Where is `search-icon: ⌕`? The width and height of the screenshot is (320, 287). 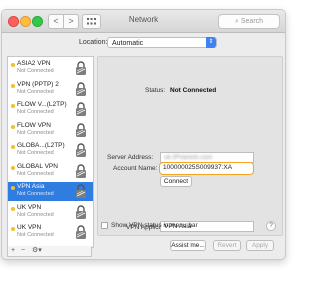 search-icon: ⌕ is located at coordinates (236, 21).